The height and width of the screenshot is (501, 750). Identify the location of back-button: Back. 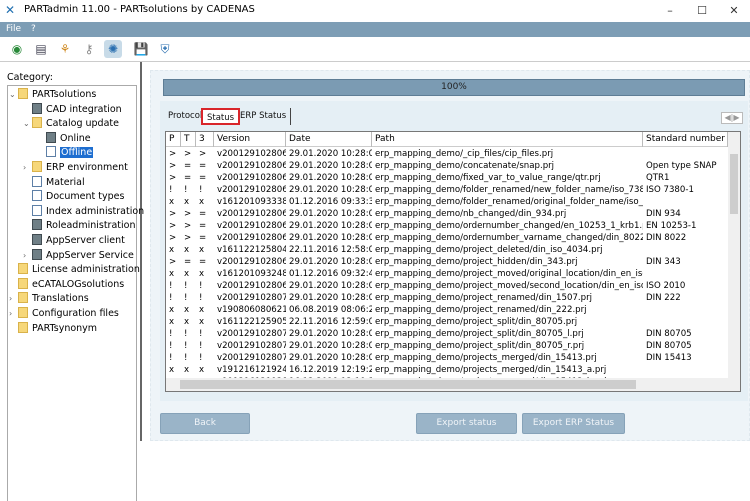
(205, 423).